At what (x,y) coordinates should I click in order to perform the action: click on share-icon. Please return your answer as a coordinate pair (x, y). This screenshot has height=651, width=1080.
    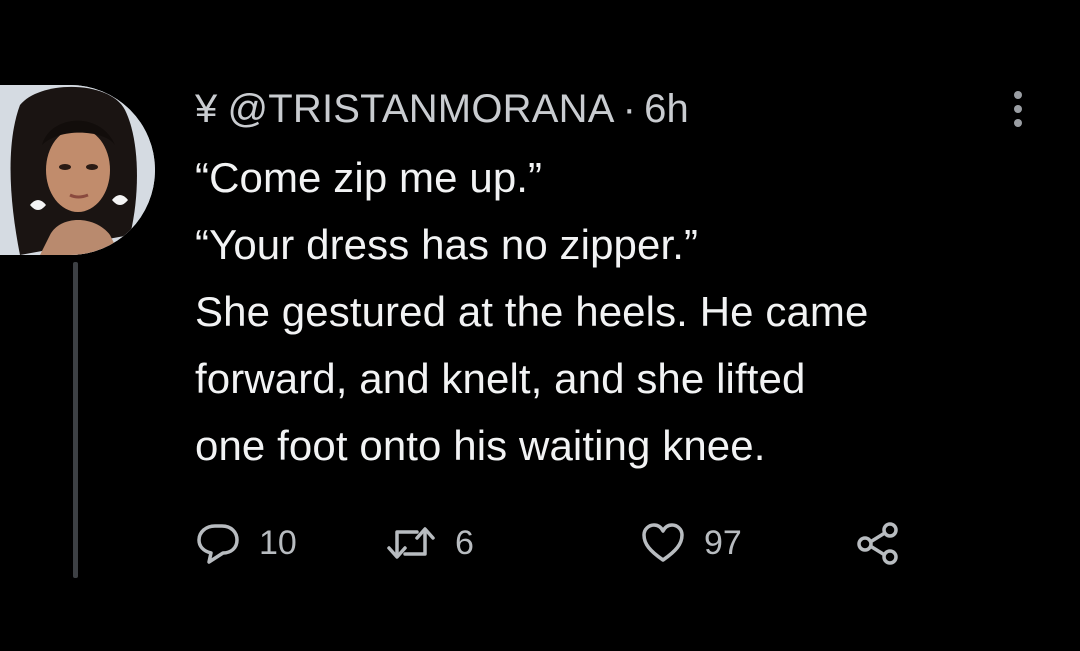
    Looking at the image, I should click on (877, 543).